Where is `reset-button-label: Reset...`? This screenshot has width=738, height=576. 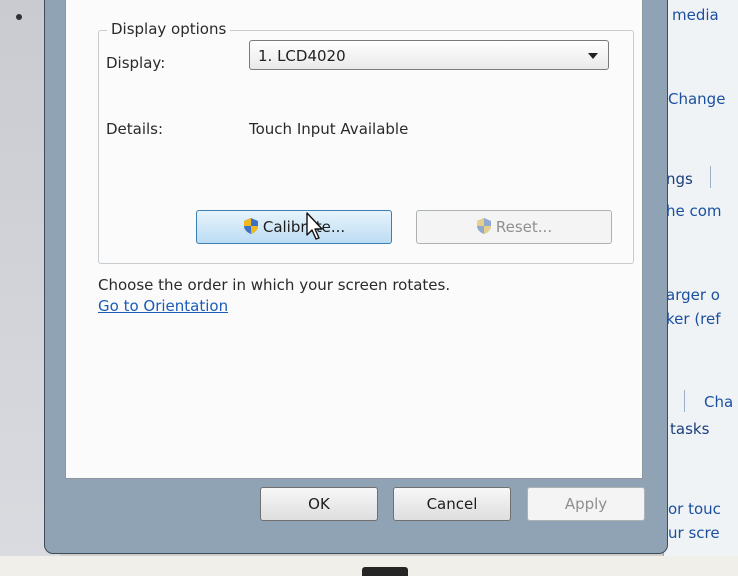 reset-button-label: Reset... is located at coordinates (524, 227).